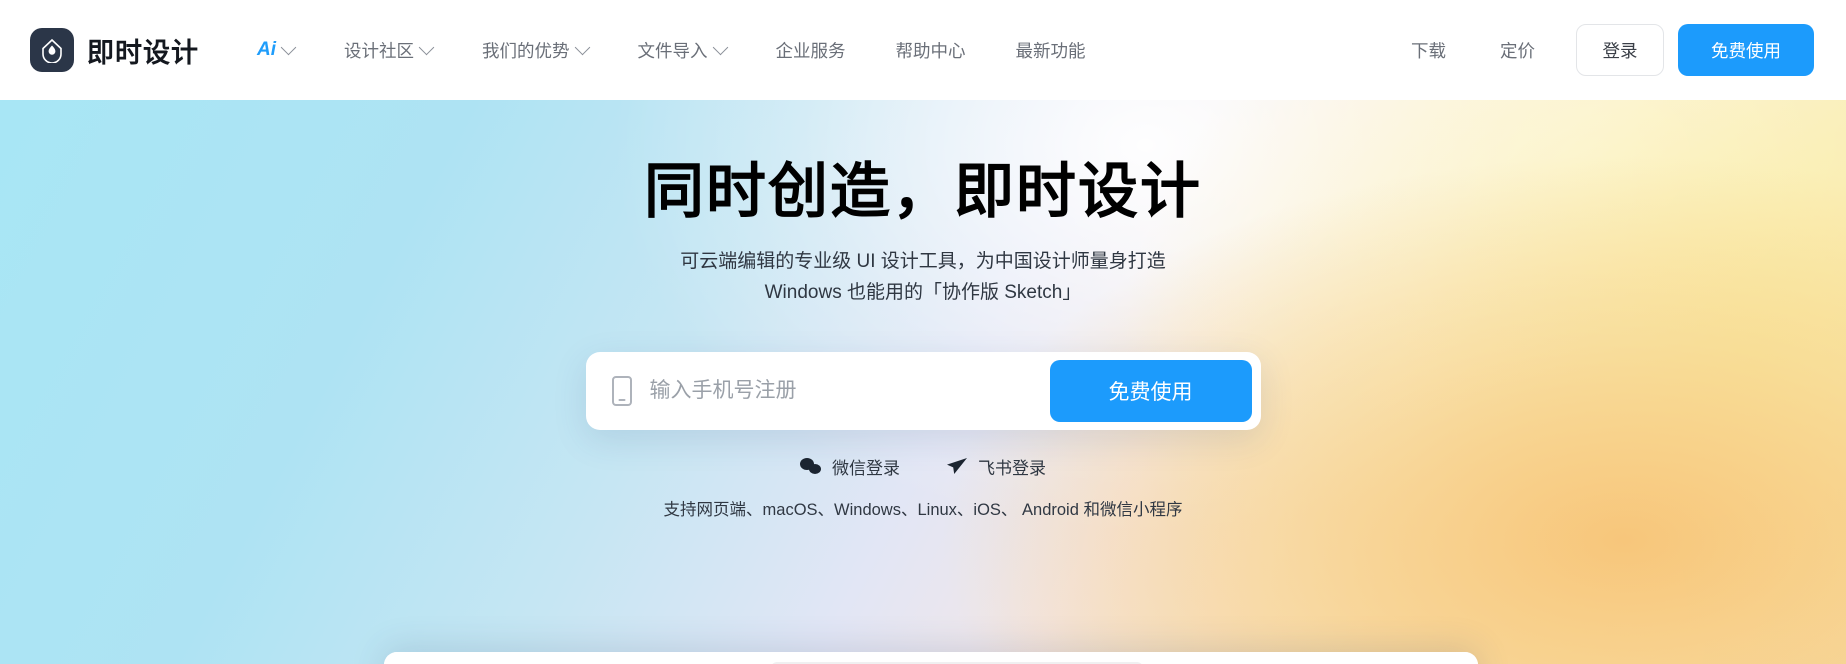  I want to click on nav-item-label: 最新功能, so click(1050, 50).